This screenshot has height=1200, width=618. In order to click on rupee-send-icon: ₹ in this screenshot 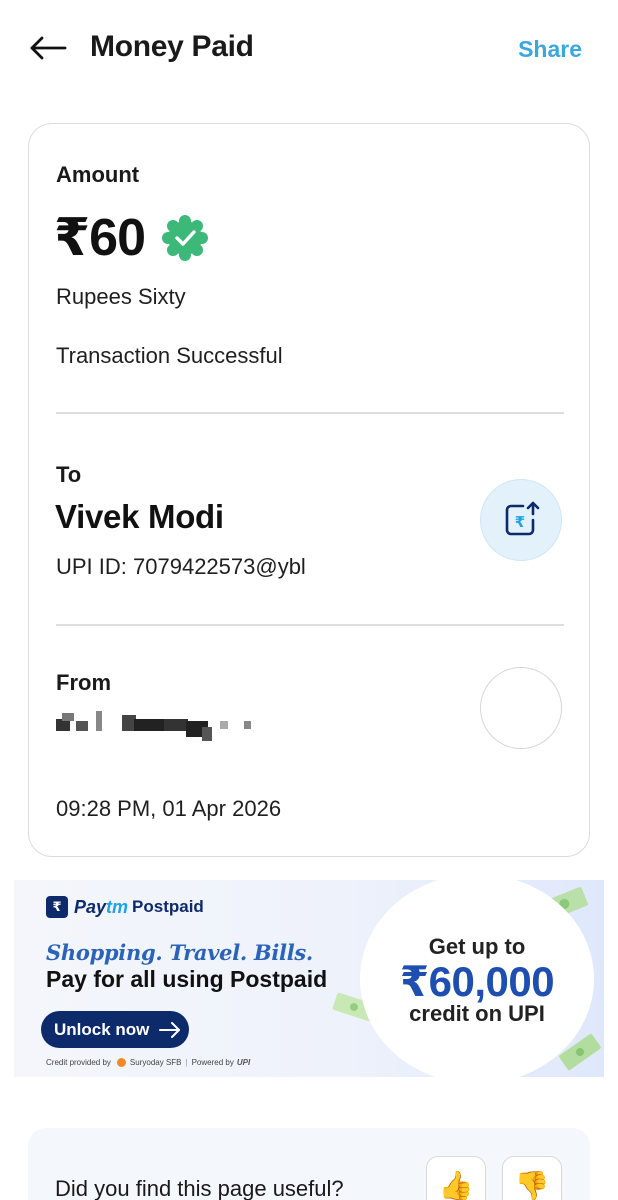, I will do `click(522, 518)`.